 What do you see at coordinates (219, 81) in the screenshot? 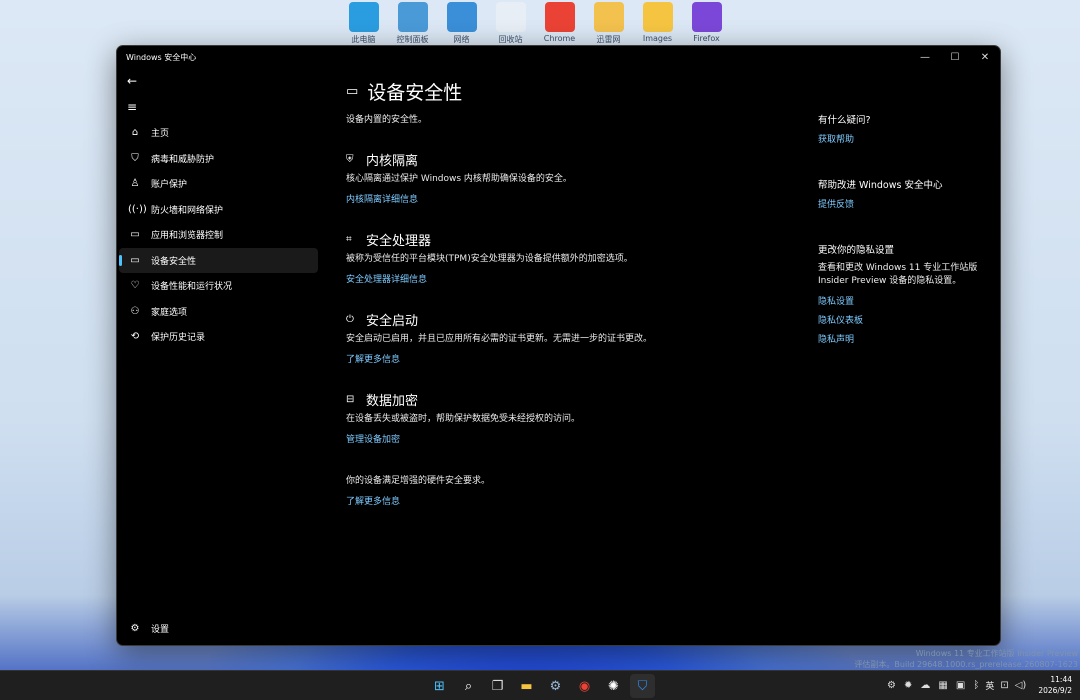
I see `back-button: ←` at bounding box center [219, 81].